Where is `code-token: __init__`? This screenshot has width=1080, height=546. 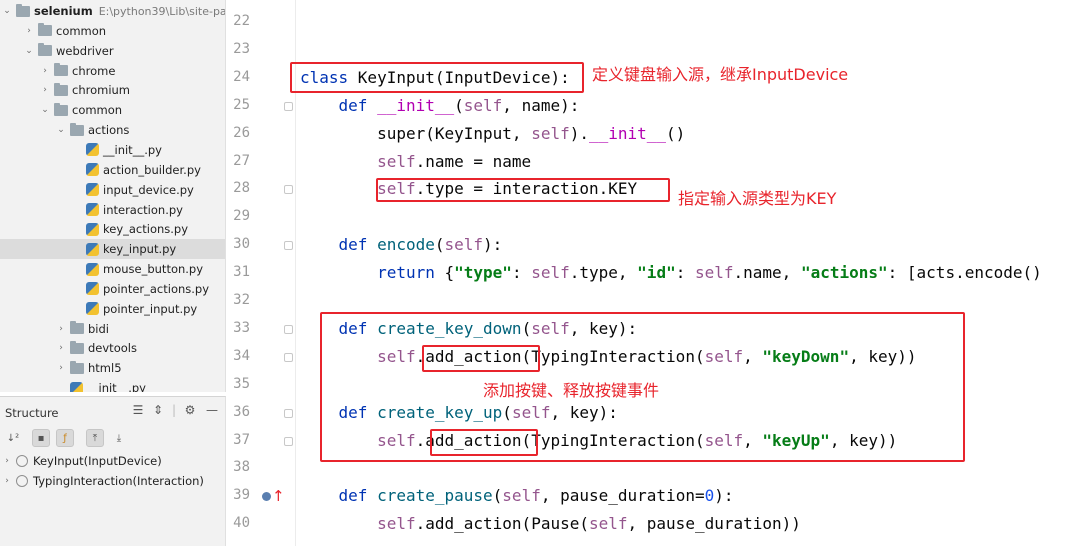 code-token: __init__ is located at coordinates (627, 133).